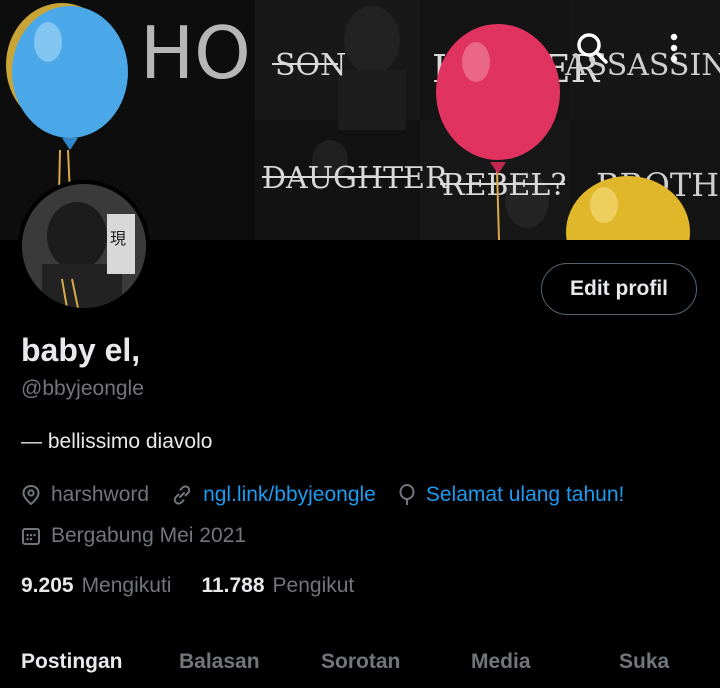 The width and height of the screenshot is (720, 688). Describe the element at coordinates (644, 662) in the screenshot. I see `tab-likes: Suka` at that location.